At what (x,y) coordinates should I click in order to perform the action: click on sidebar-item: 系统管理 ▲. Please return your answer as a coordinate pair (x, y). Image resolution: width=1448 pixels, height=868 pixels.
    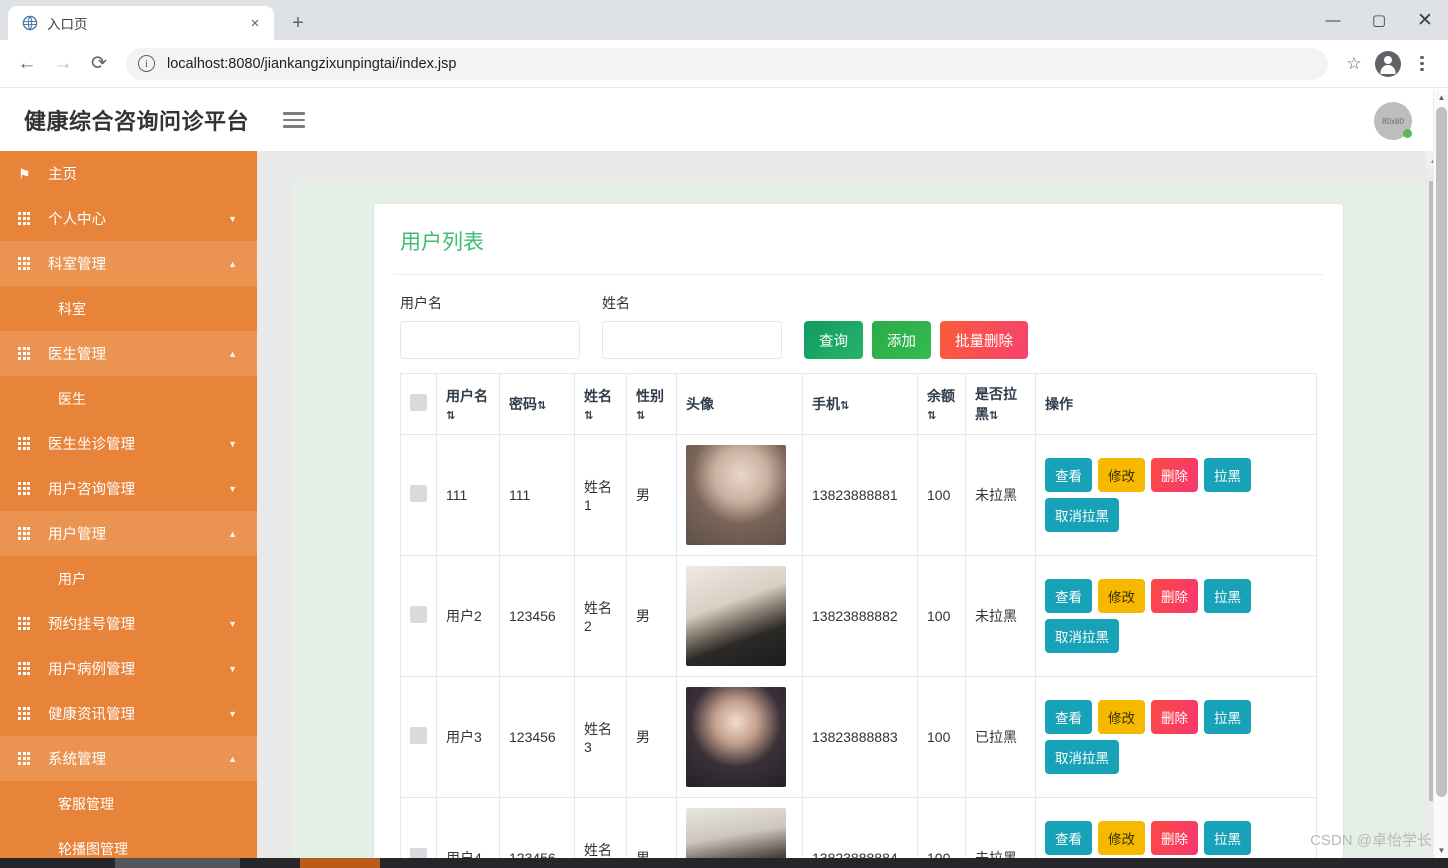
    Looking at the image, I should click on (128, 758).